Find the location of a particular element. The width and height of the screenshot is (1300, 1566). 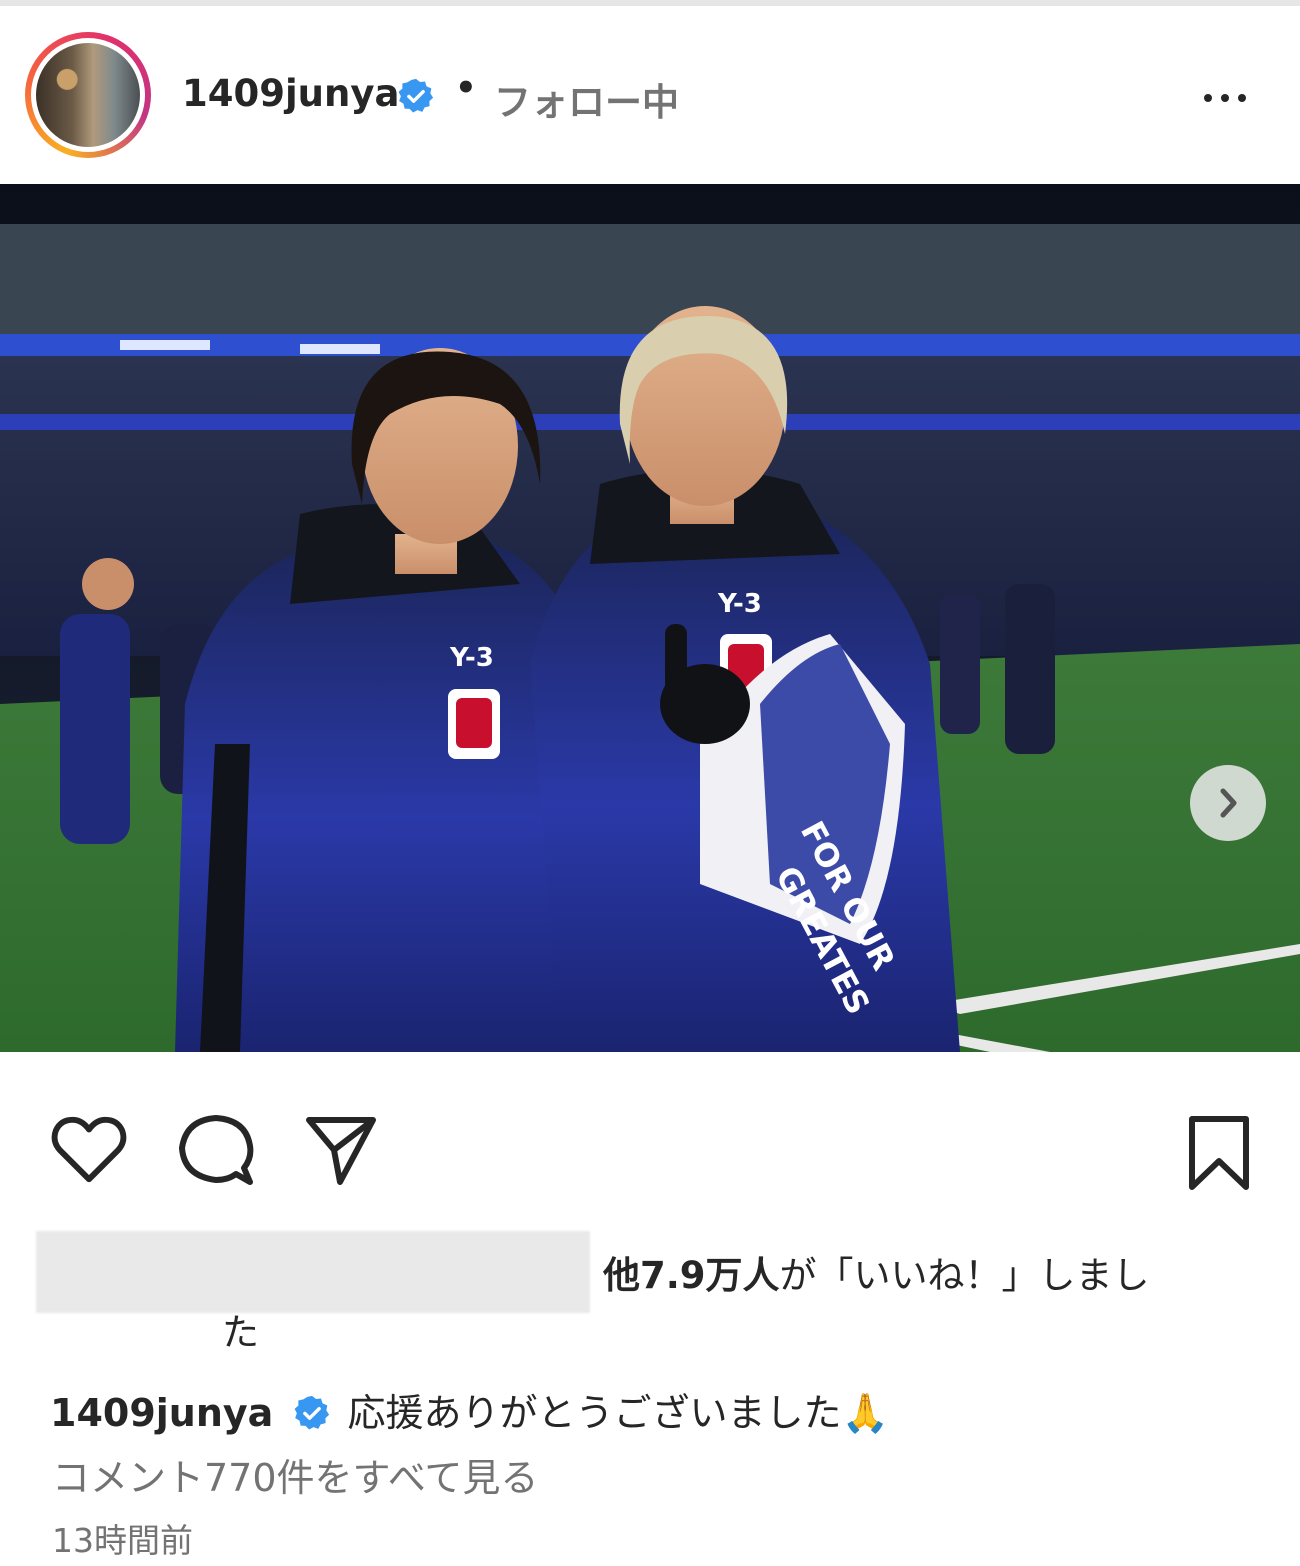

likes-count: 他7.9万人 is located at coordinates (691, 1275).